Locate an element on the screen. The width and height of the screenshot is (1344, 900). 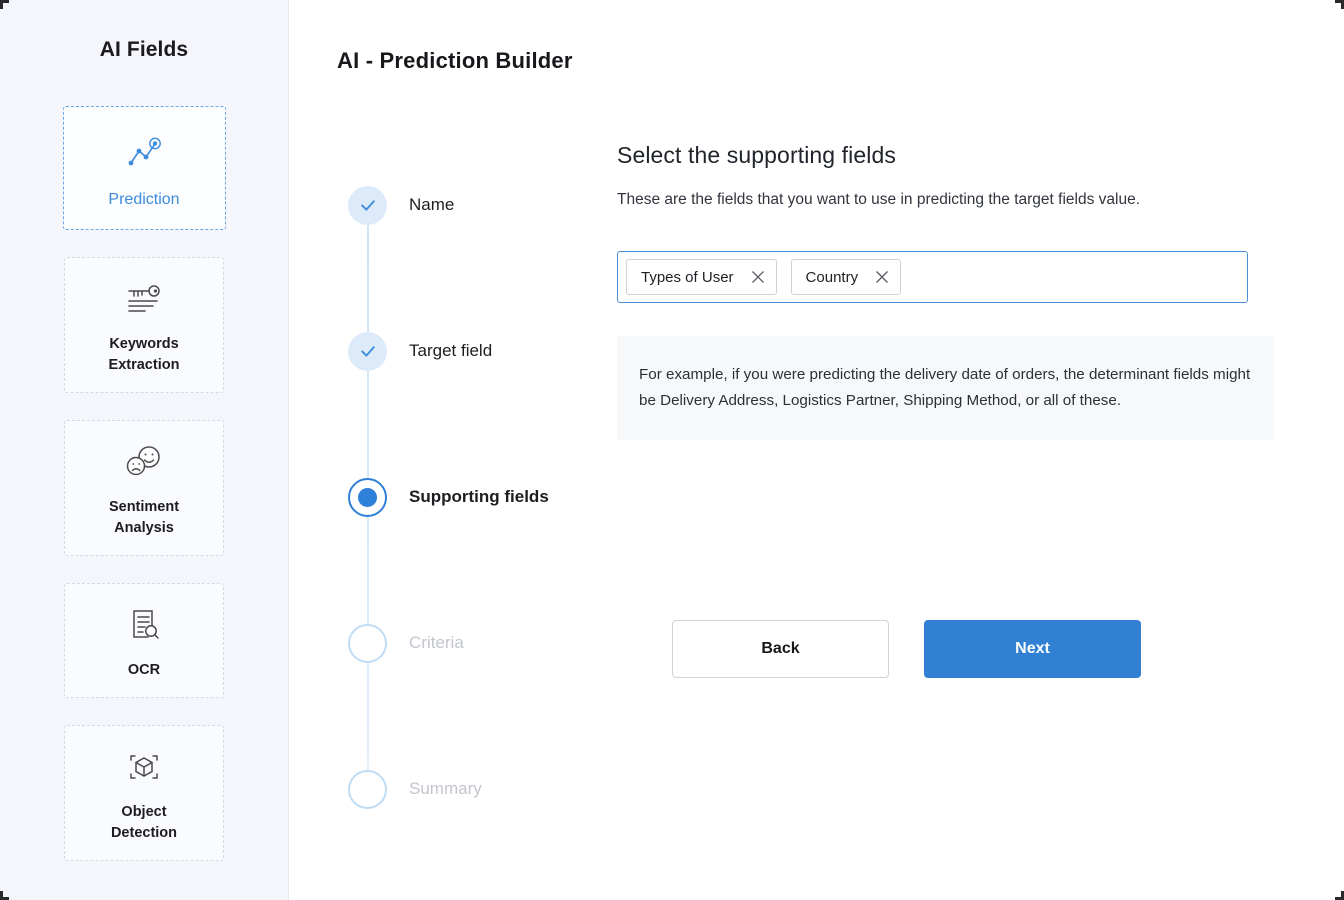
next-button: Next is located at coordinates (1032, 649).